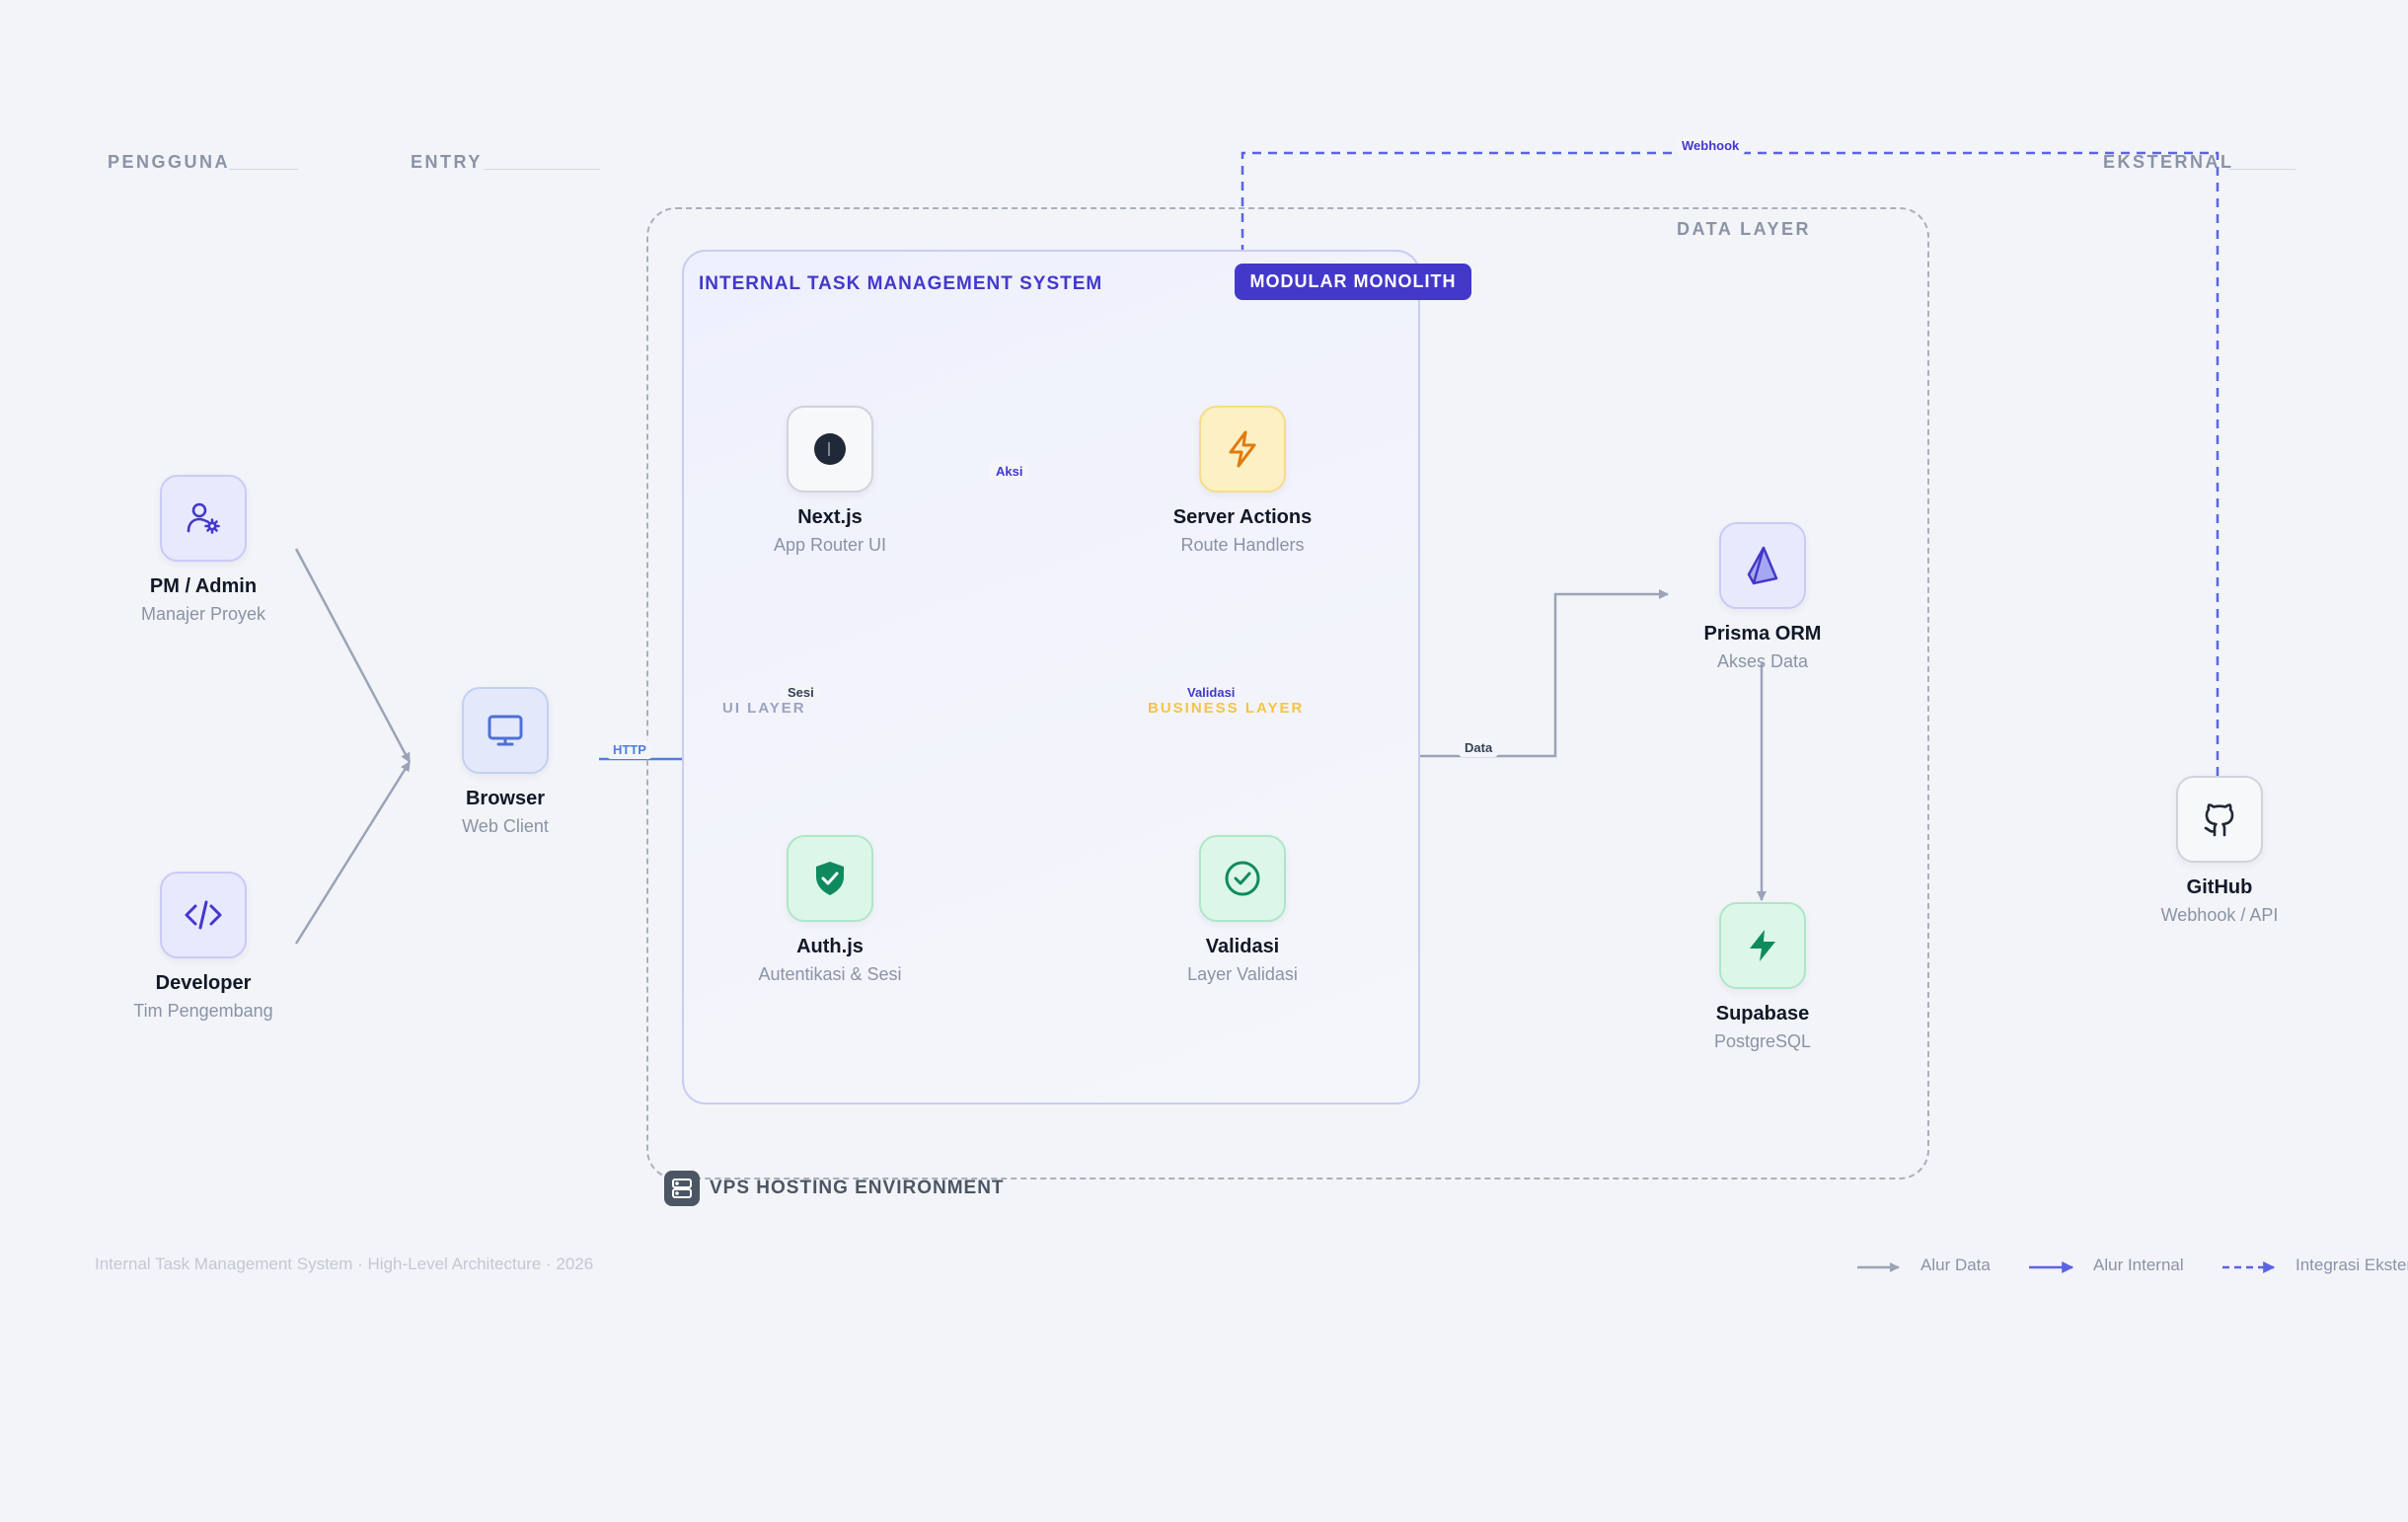 The width and height of the screenshot is (2408, 1522). Describe the element at coordinates (2220, 887) in the screenshot. I see `node-title: GitHub` at that location.